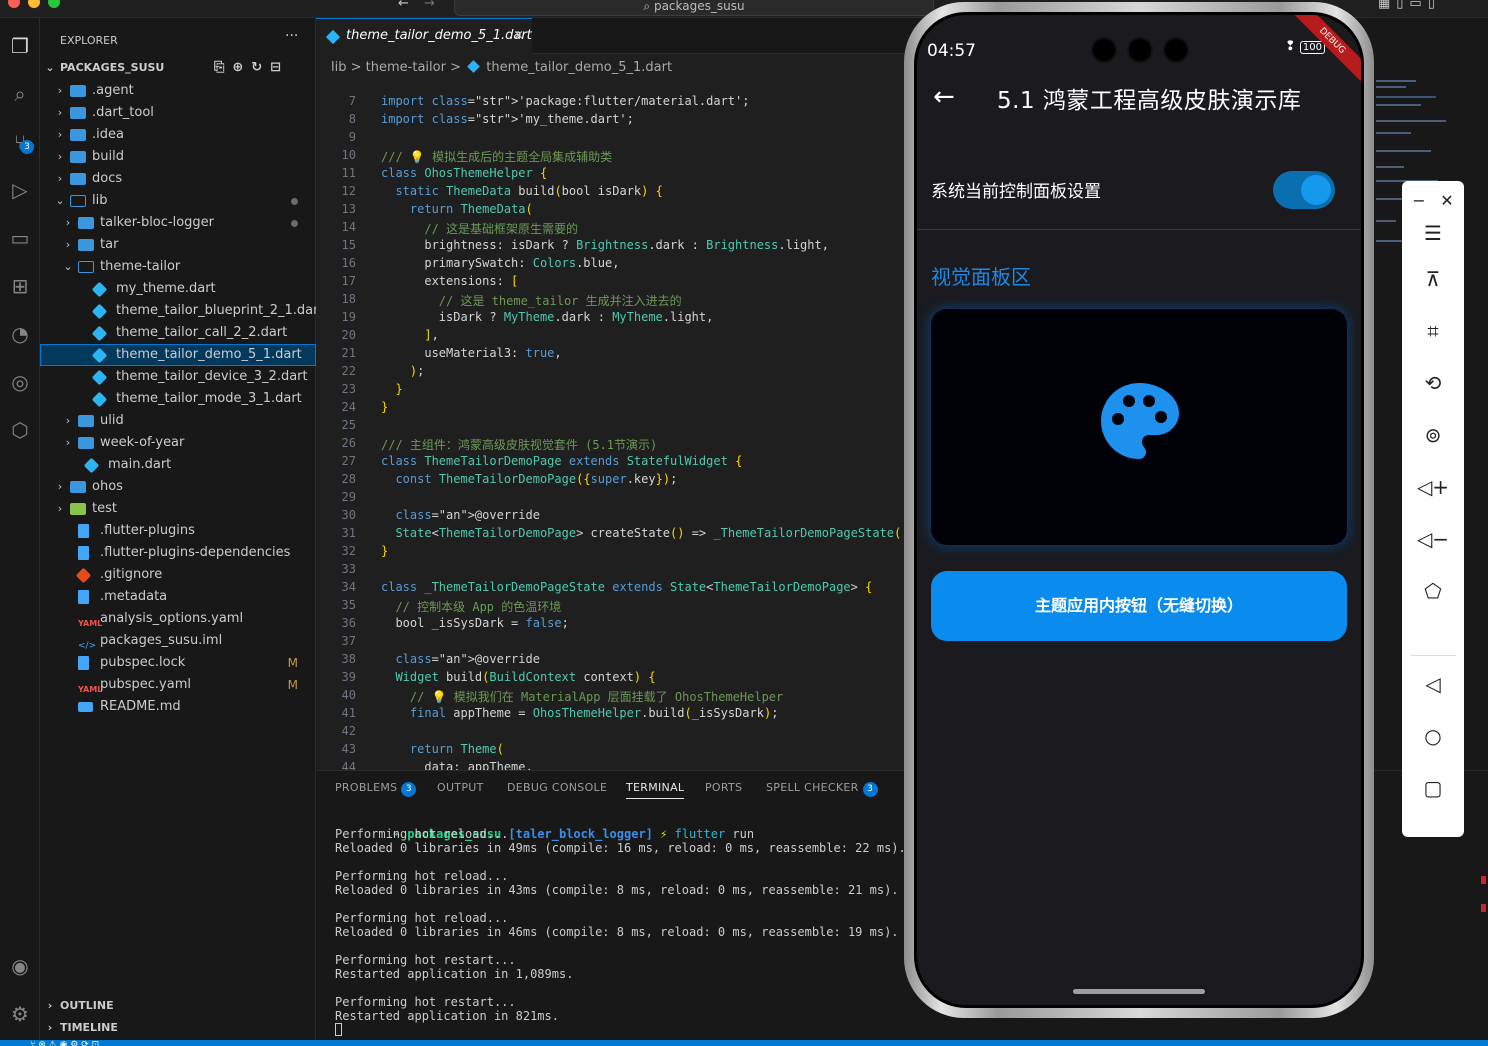 This screenshot has height=1046, width=1488. I want to click on tree-item: ⌄ lib, so click(178, 201).